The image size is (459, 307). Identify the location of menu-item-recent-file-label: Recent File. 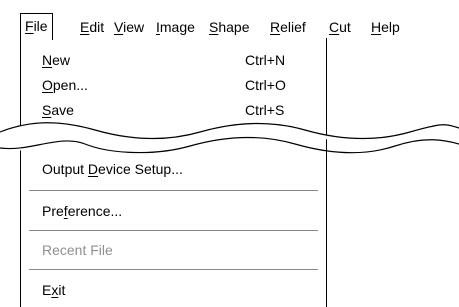
(77, 250).